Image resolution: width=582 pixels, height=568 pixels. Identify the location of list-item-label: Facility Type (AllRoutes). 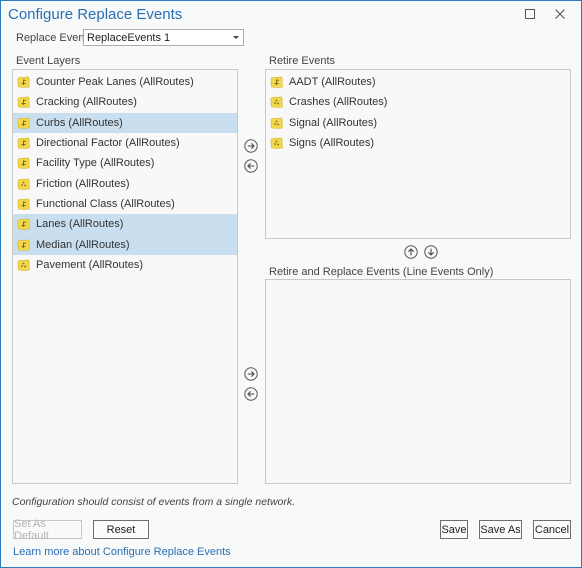
(95, 163).